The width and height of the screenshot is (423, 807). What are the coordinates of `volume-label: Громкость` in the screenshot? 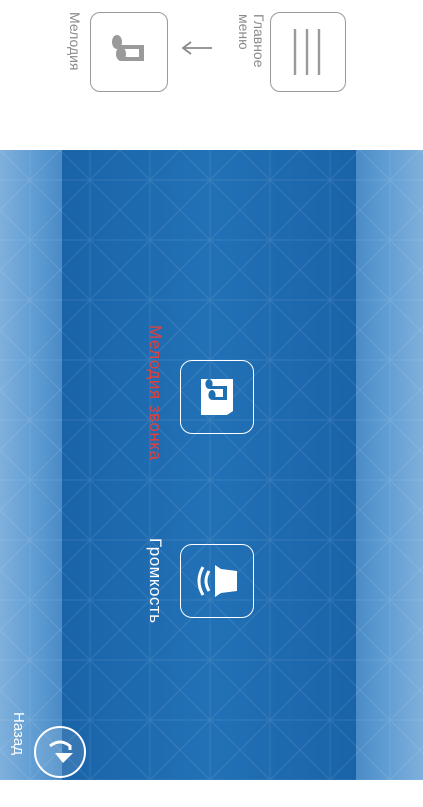 It's located at (155, 581).